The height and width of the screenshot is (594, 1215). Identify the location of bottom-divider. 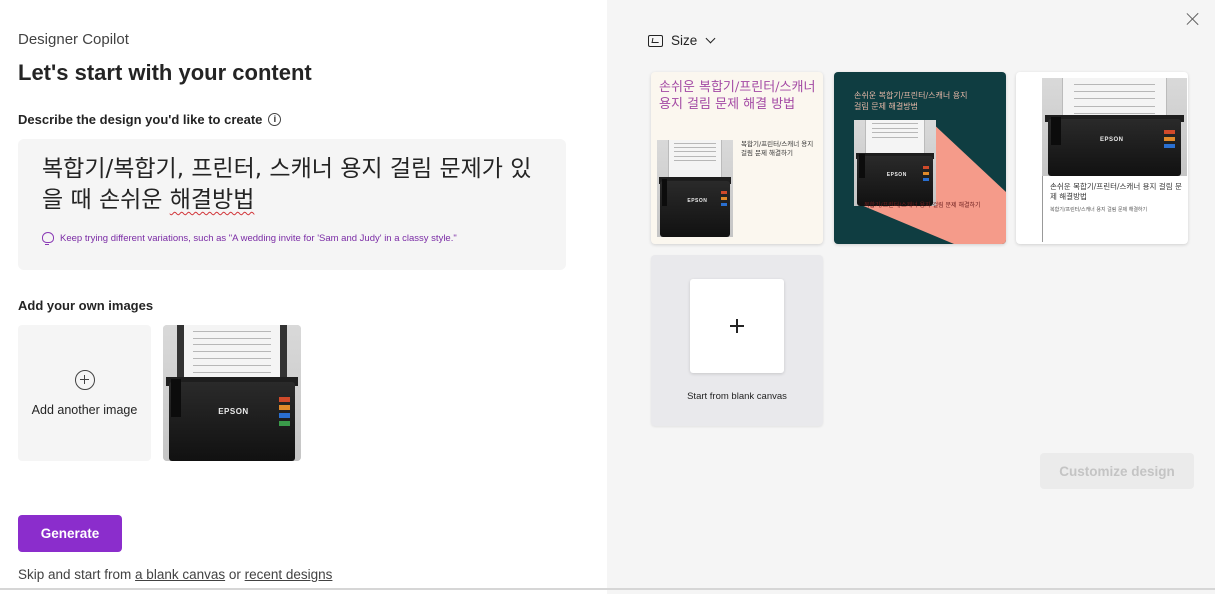
(607, 589).